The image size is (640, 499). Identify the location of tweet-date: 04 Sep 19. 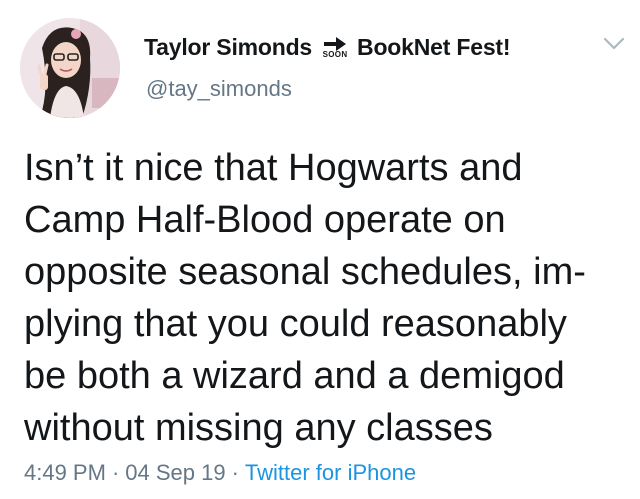
(175, 473).